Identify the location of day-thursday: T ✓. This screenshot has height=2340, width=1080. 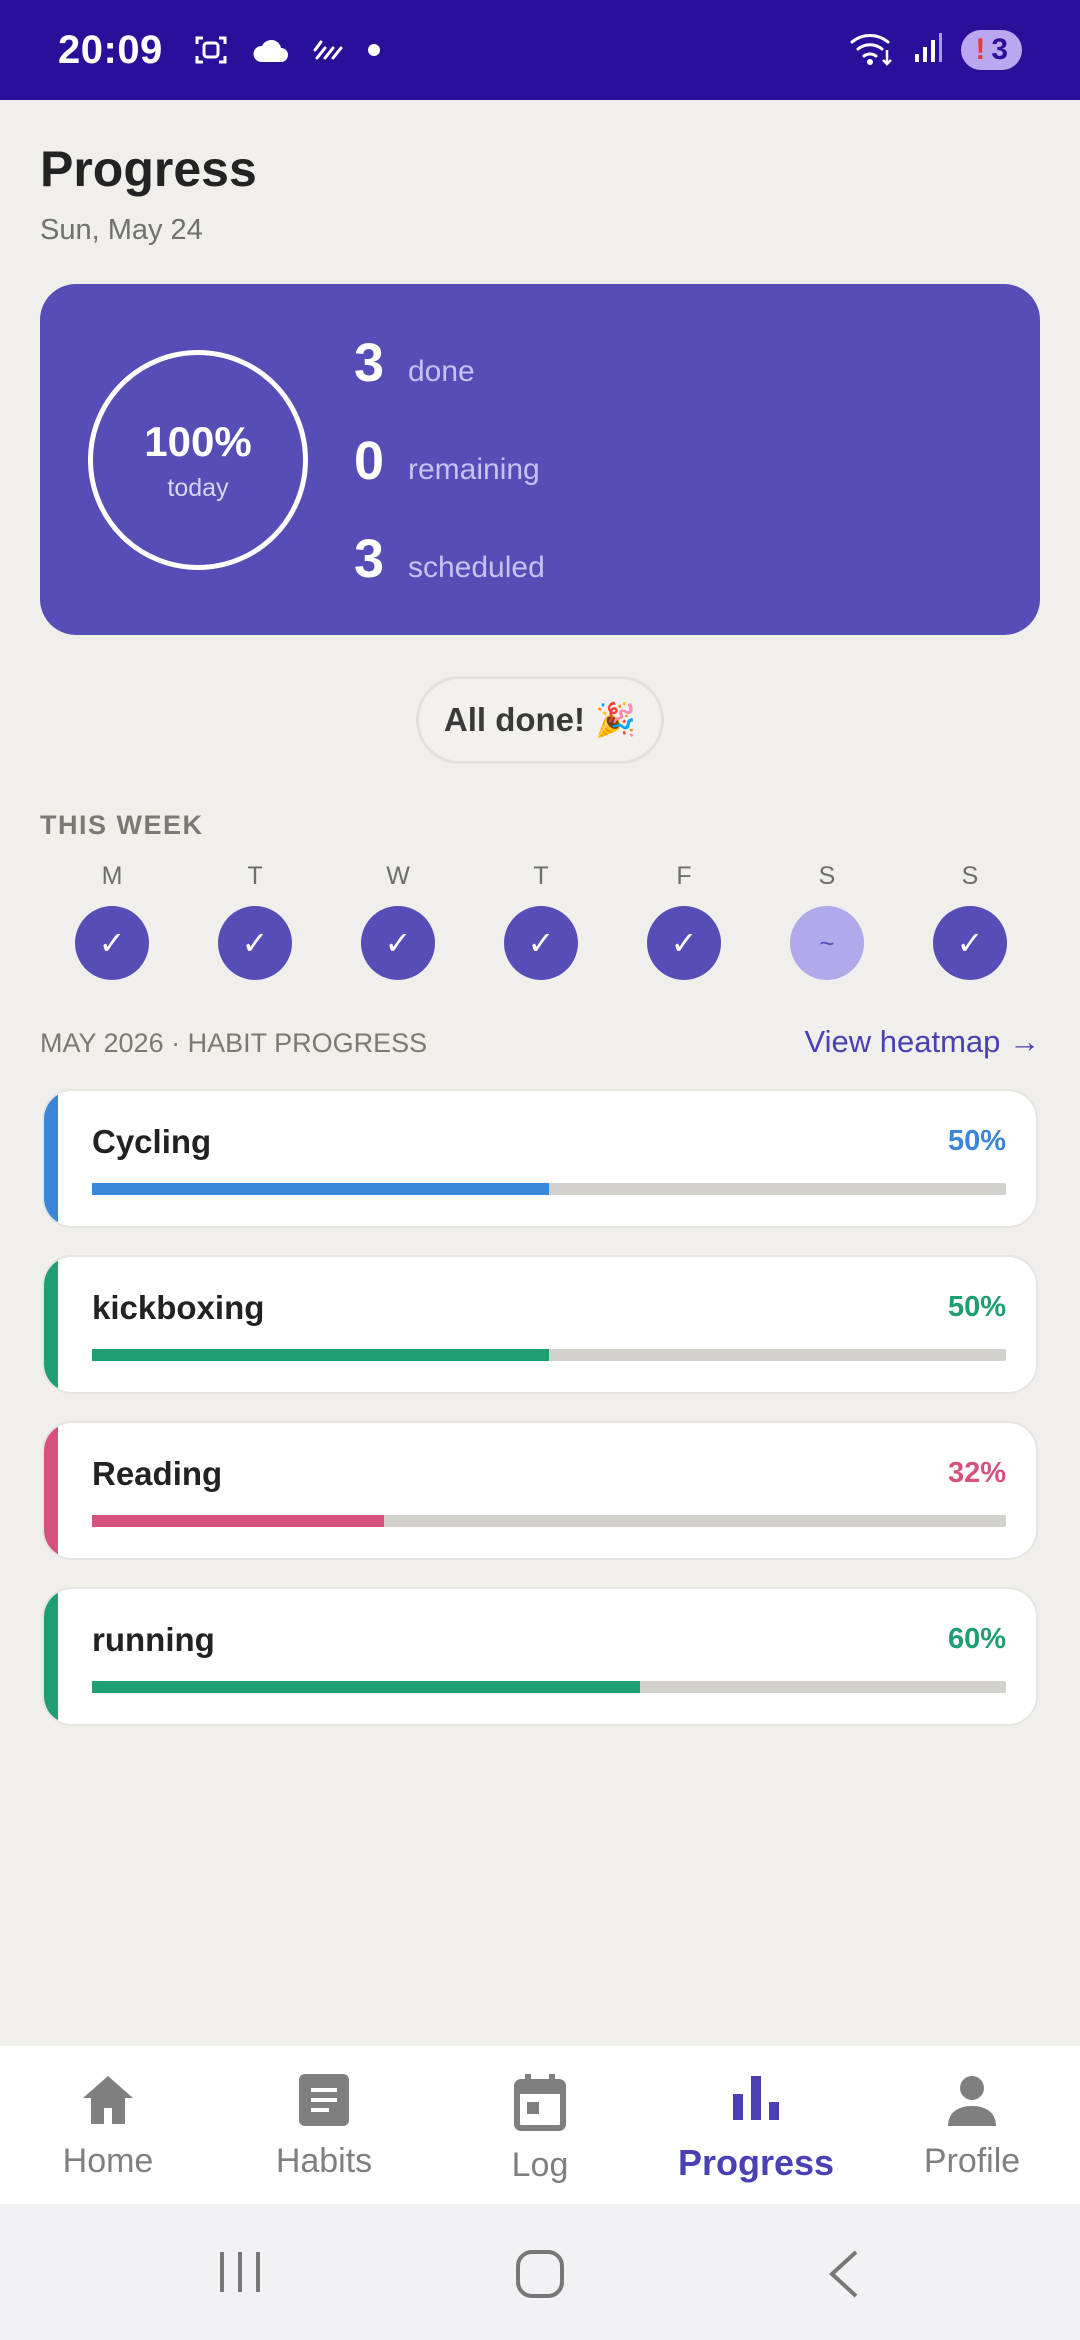
(541, 921).